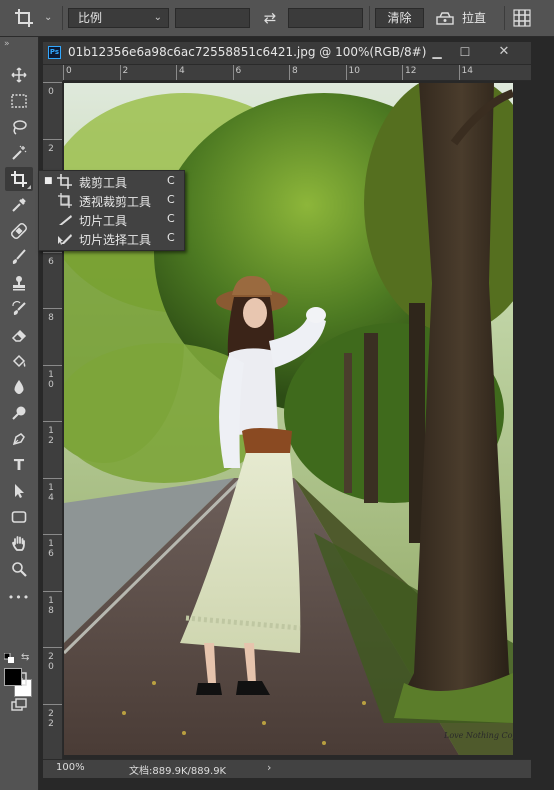 The height and width of the screenshot is (790, 554). What do you see at coordinates (53, 73) in the screenshot?
I see `ruler-origin` at bounding box center [53, 73].